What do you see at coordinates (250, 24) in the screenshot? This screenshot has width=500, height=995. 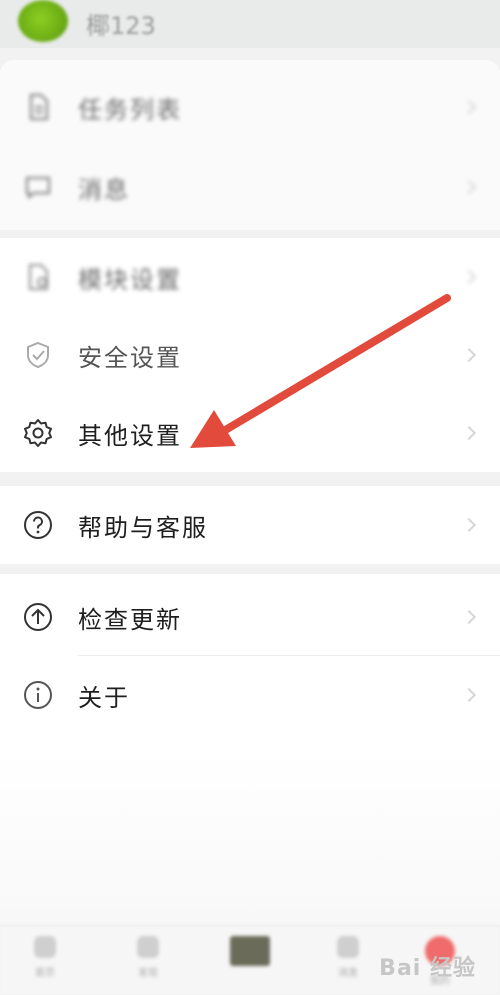 I see `profile-header: 椰123` at bounding box center [250, 24].